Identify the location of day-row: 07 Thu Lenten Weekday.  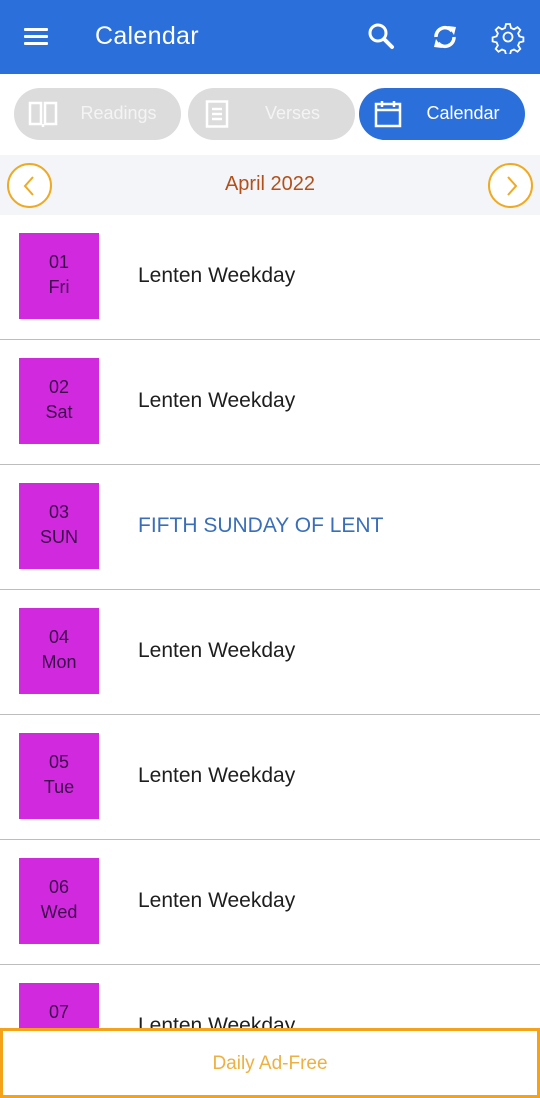
(270, 996).